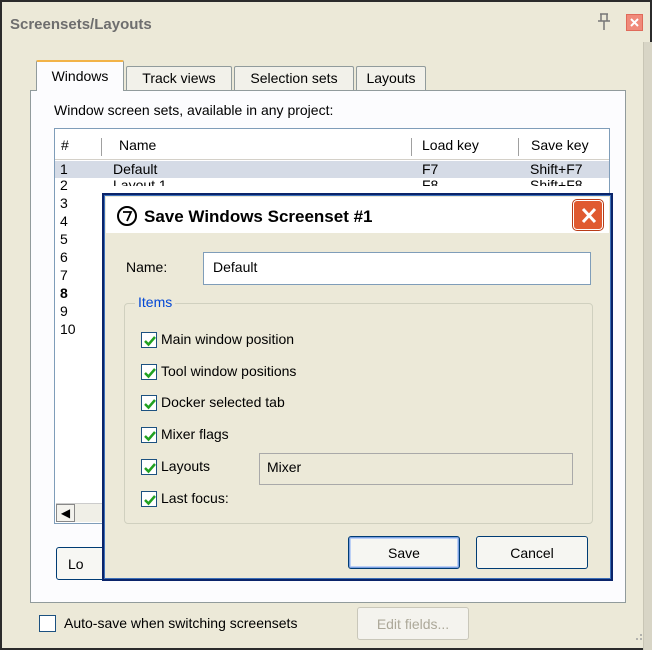  I want to click on row-number: 3, so click(64, 203).